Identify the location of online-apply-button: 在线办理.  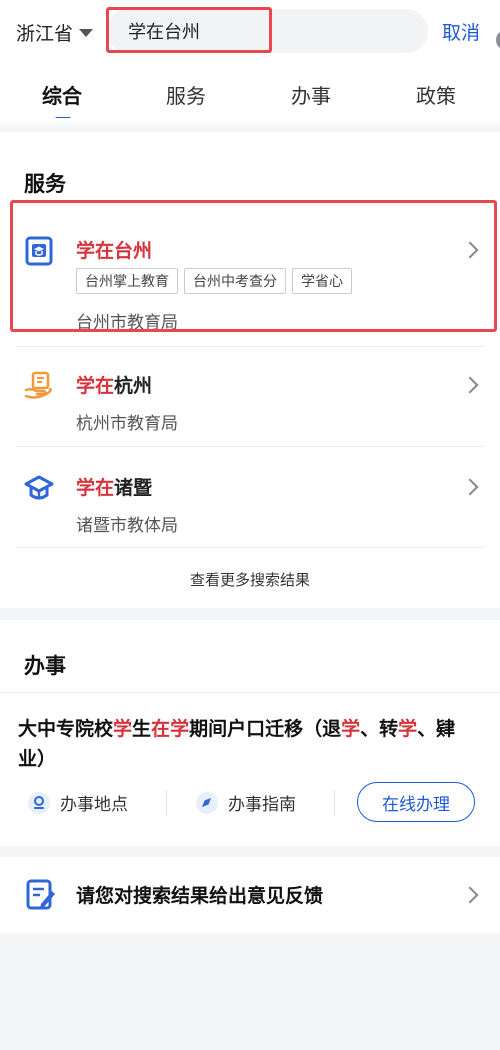
(416, 802).